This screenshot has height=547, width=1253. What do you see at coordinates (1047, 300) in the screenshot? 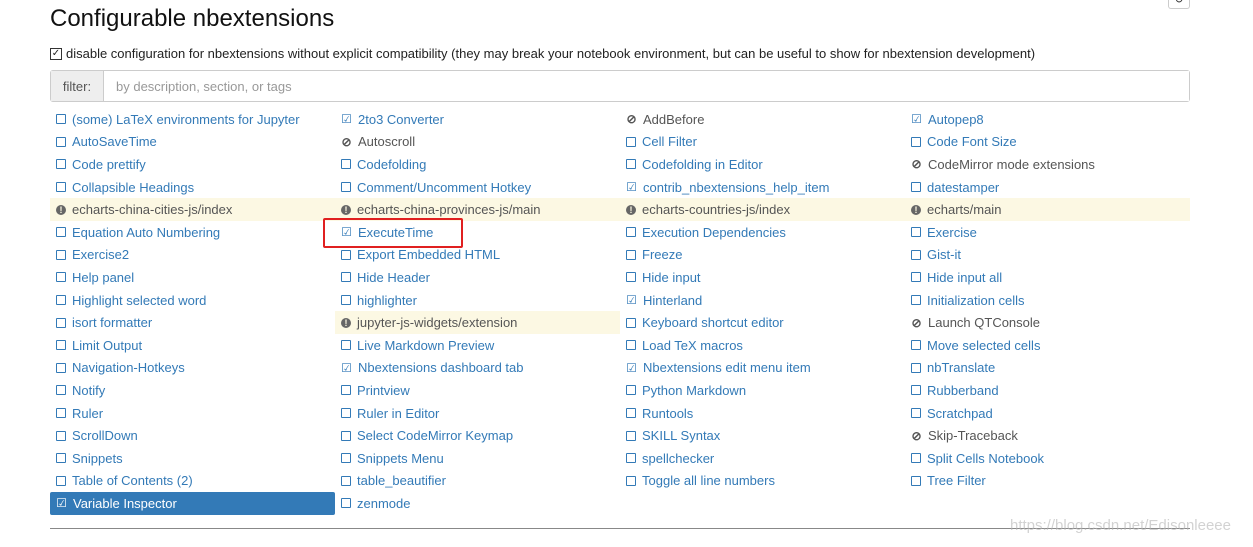
I see `nbextension-item: Initialization cells` at bounding box center [1047, 300].